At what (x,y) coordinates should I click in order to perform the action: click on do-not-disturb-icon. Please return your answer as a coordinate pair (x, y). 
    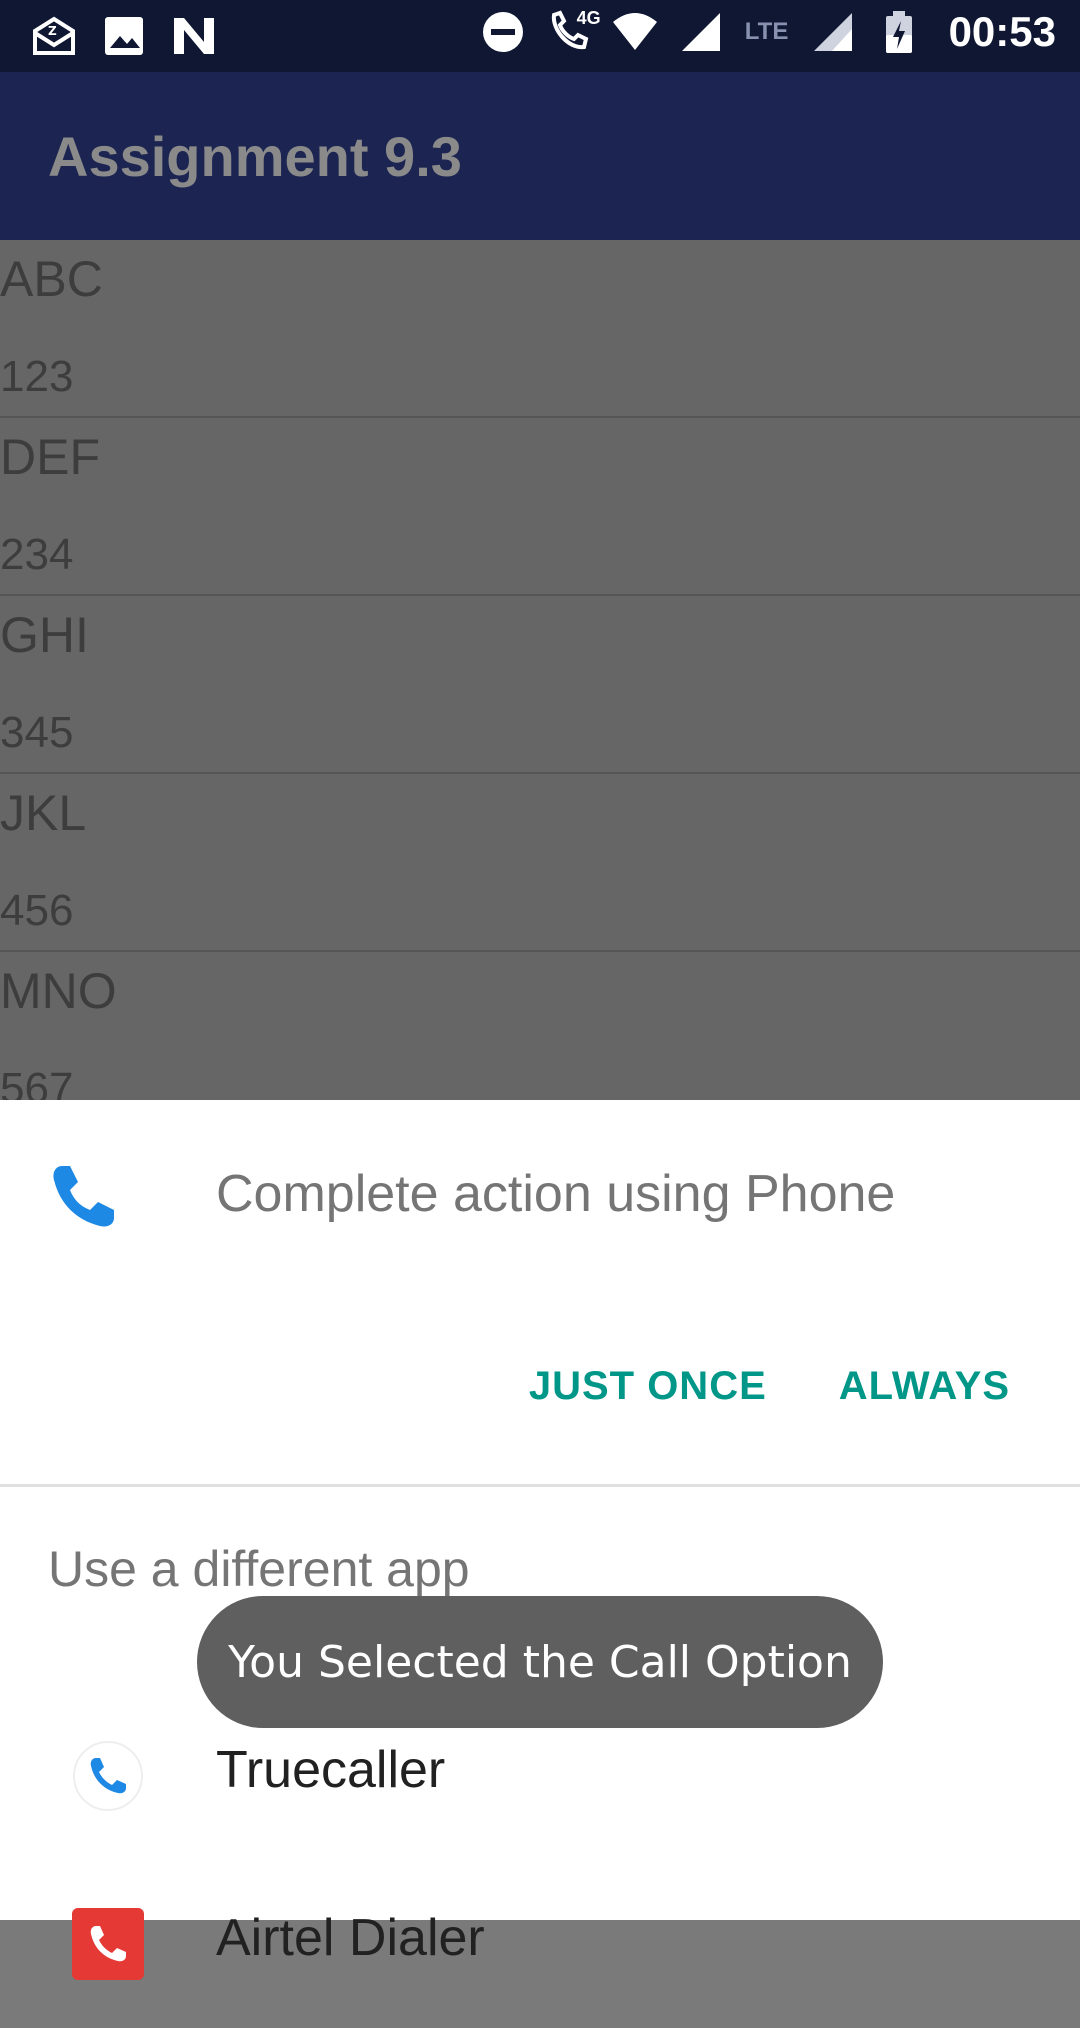
    Looking at the image, I should click on (503, 32).